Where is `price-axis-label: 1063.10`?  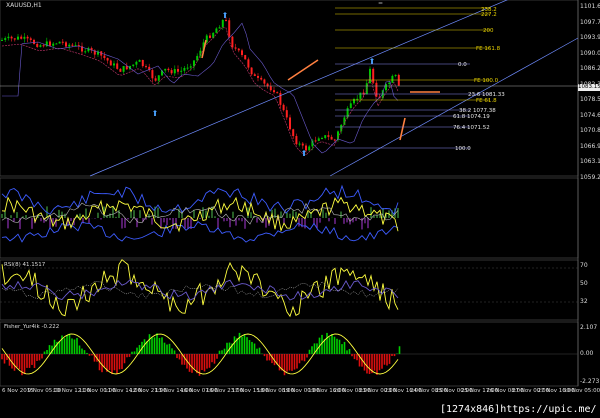
price-axis-label: 1063.10 is located at coordinates (590, 161).